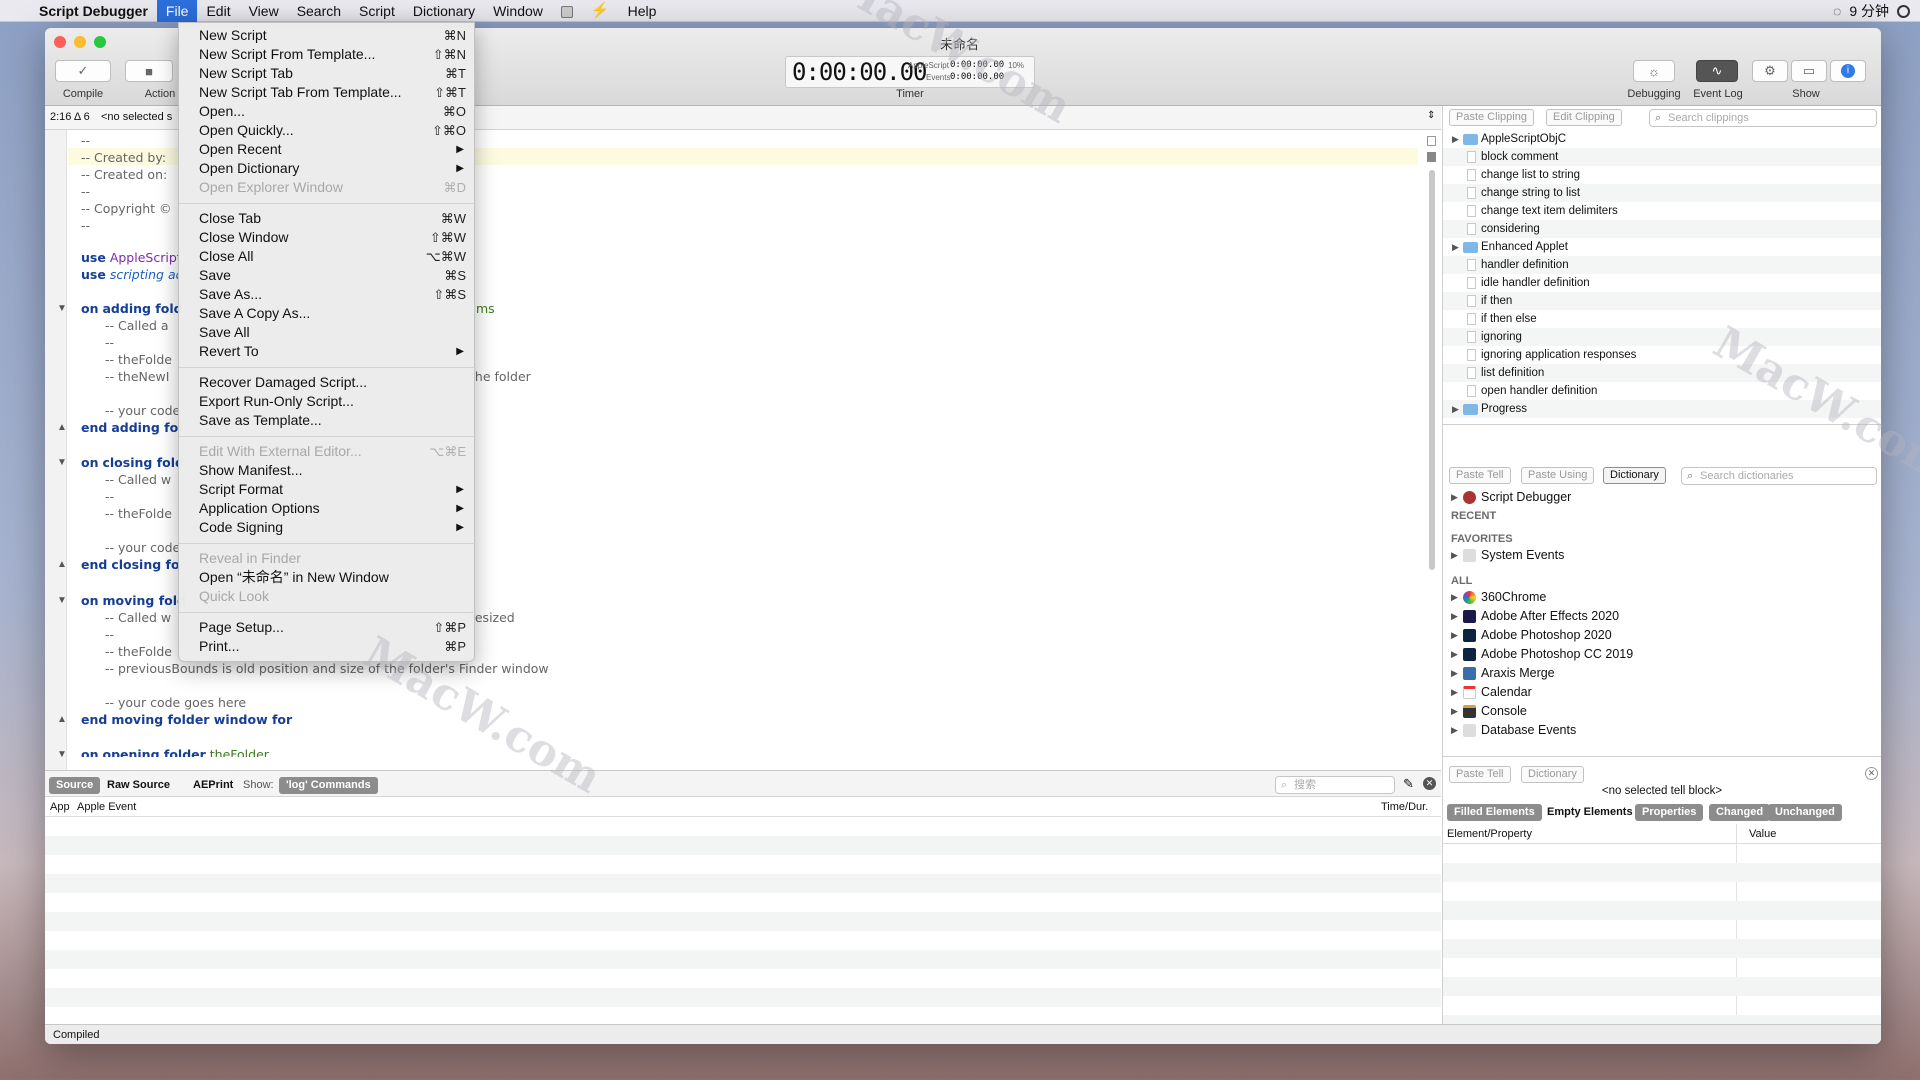  Describe the element at coordinates (1662, 157) in the screenshot. I see `clipping-item: block comment` at that location.